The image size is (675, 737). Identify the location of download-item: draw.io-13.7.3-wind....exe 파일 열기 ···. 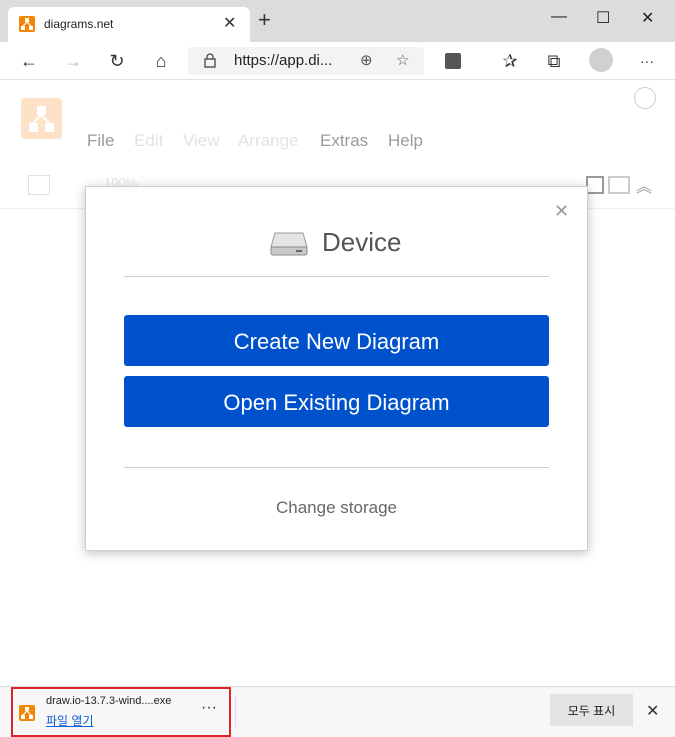
(121, 712).